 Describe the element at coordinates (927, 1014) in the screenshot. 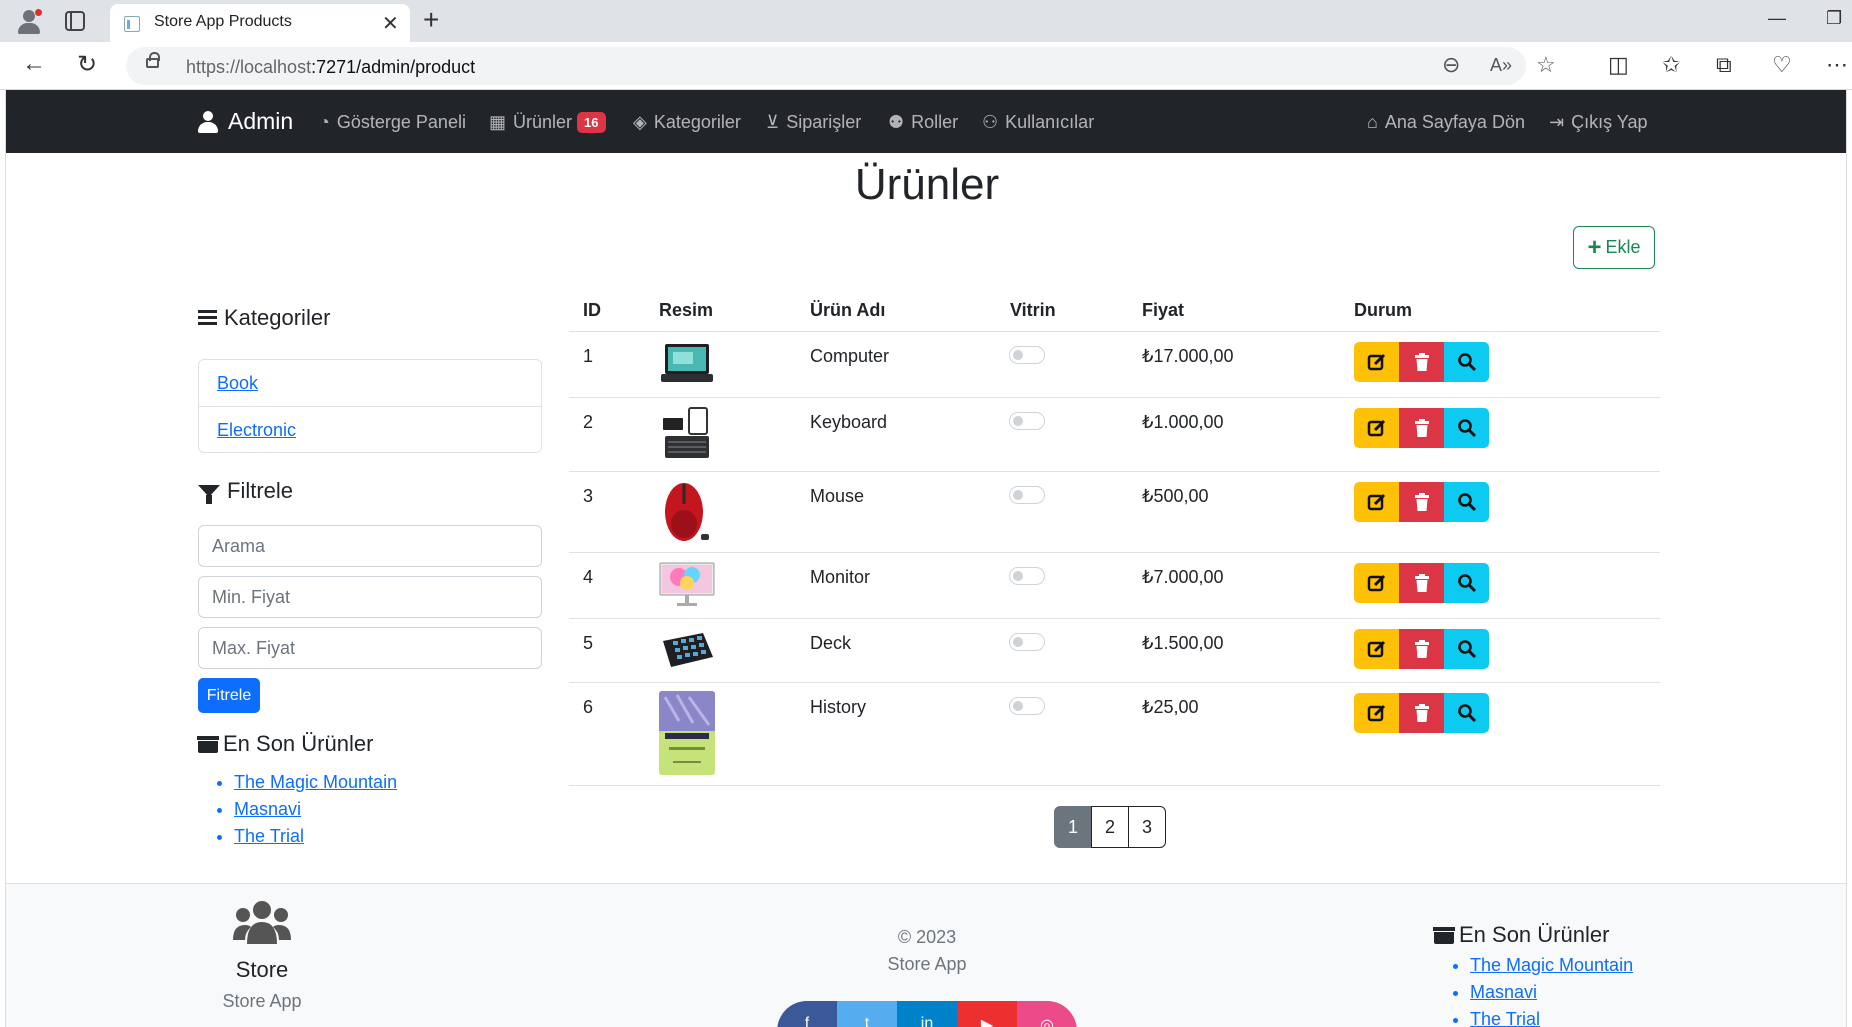

I see `linkedin-icon: in` at that location.